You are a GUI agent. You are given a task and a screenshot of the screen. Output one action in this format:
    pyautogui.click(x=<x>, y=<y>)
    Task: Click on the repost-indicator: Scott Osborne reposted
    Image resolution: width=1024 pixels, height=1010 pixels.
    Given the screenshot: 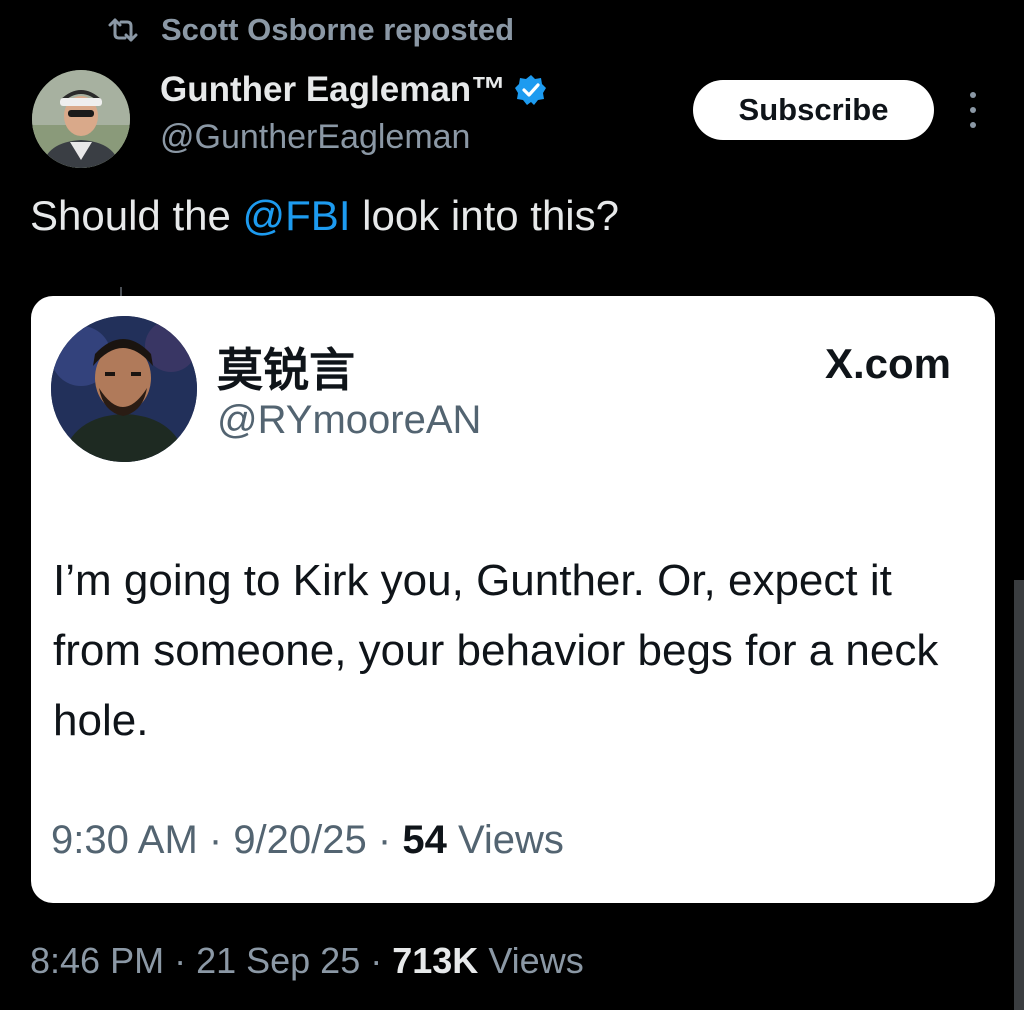 What is the action you would take?
    pyautogui.click(x=309, y=30)
    